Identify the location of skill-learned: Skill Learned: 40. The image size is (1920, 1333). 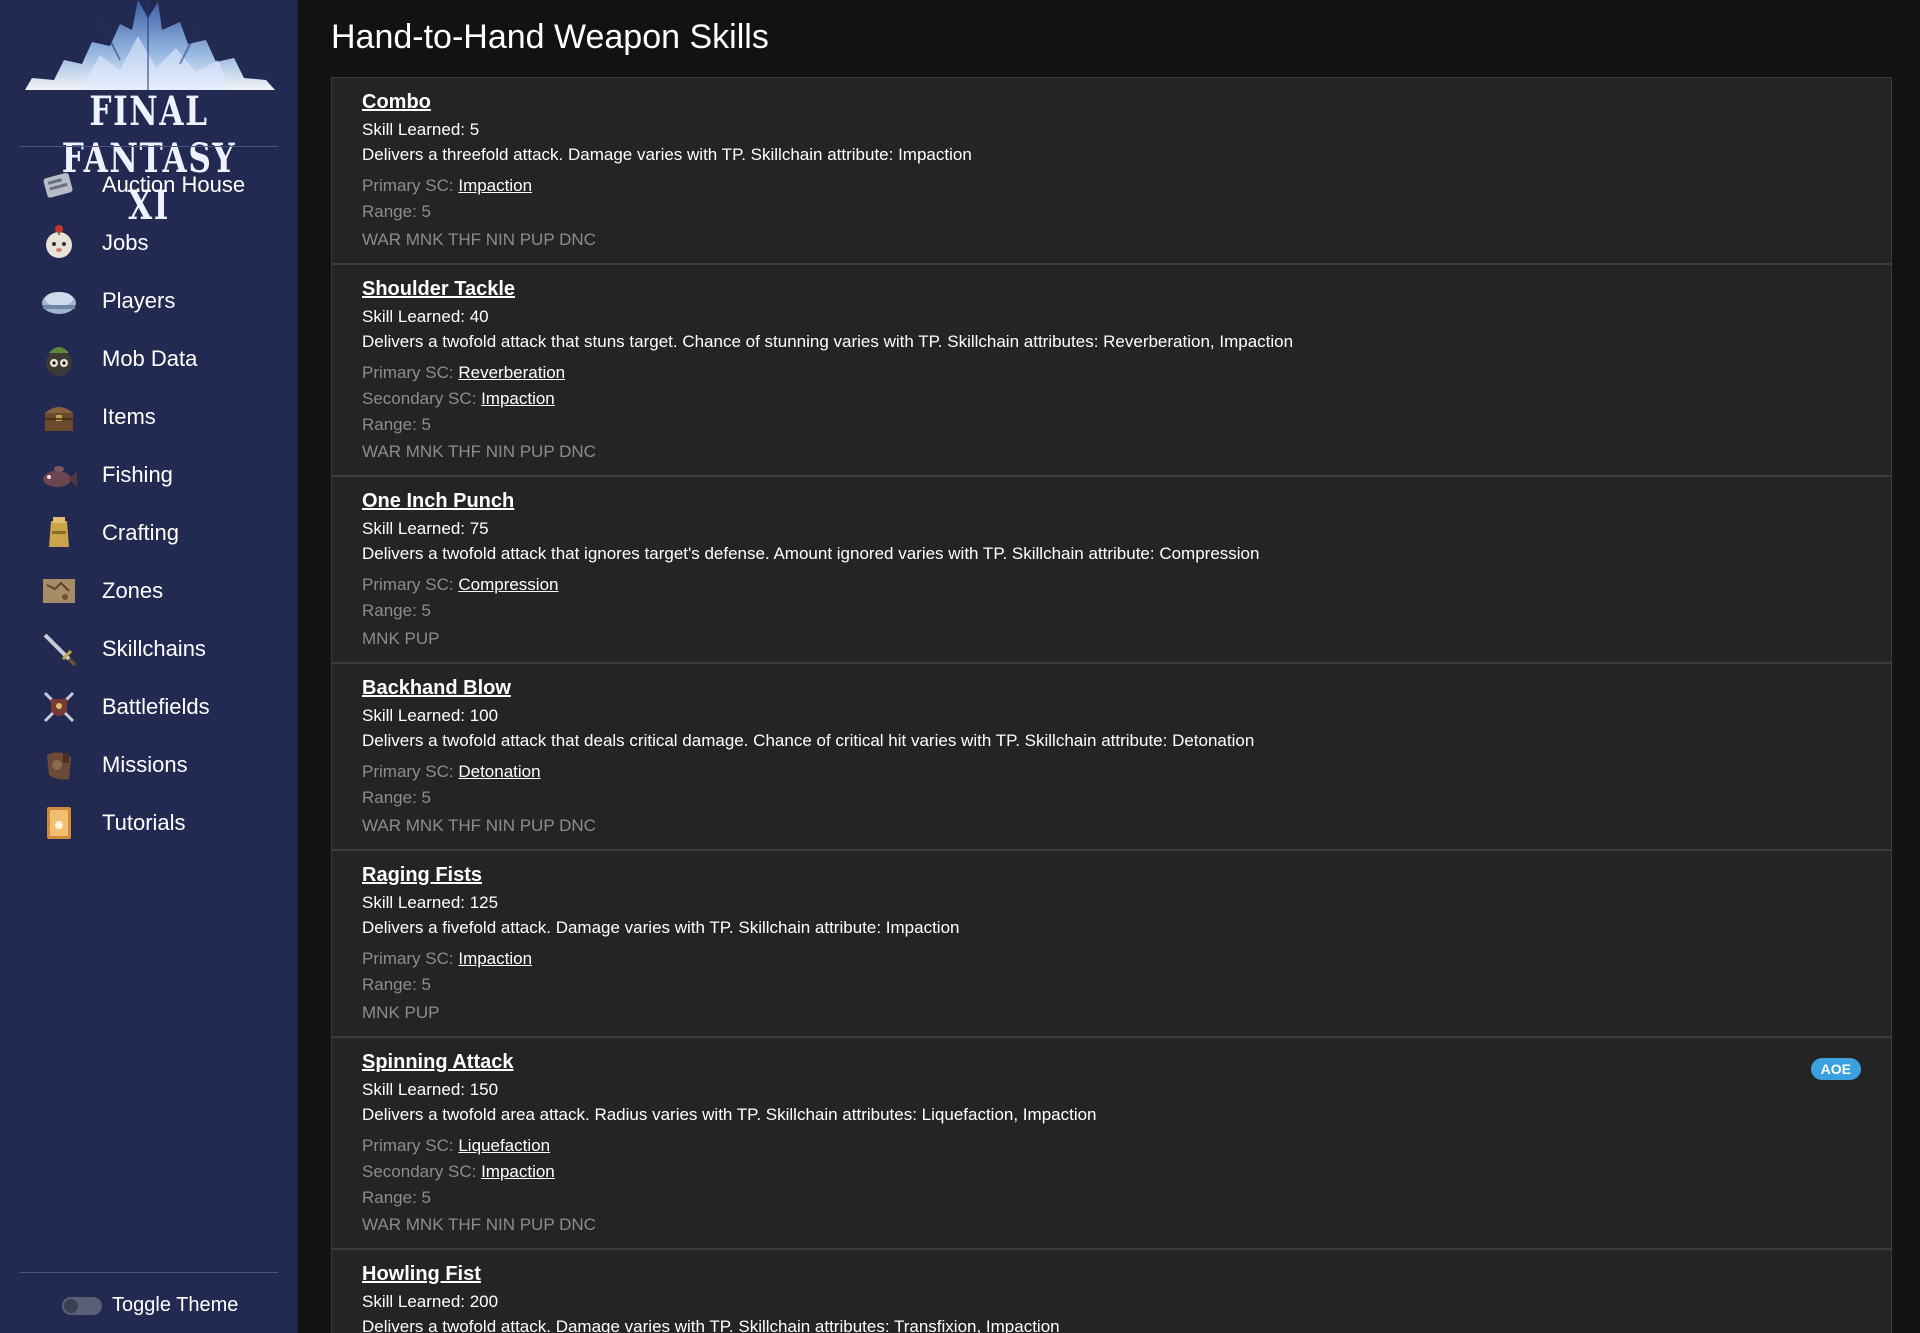
(425, 316).